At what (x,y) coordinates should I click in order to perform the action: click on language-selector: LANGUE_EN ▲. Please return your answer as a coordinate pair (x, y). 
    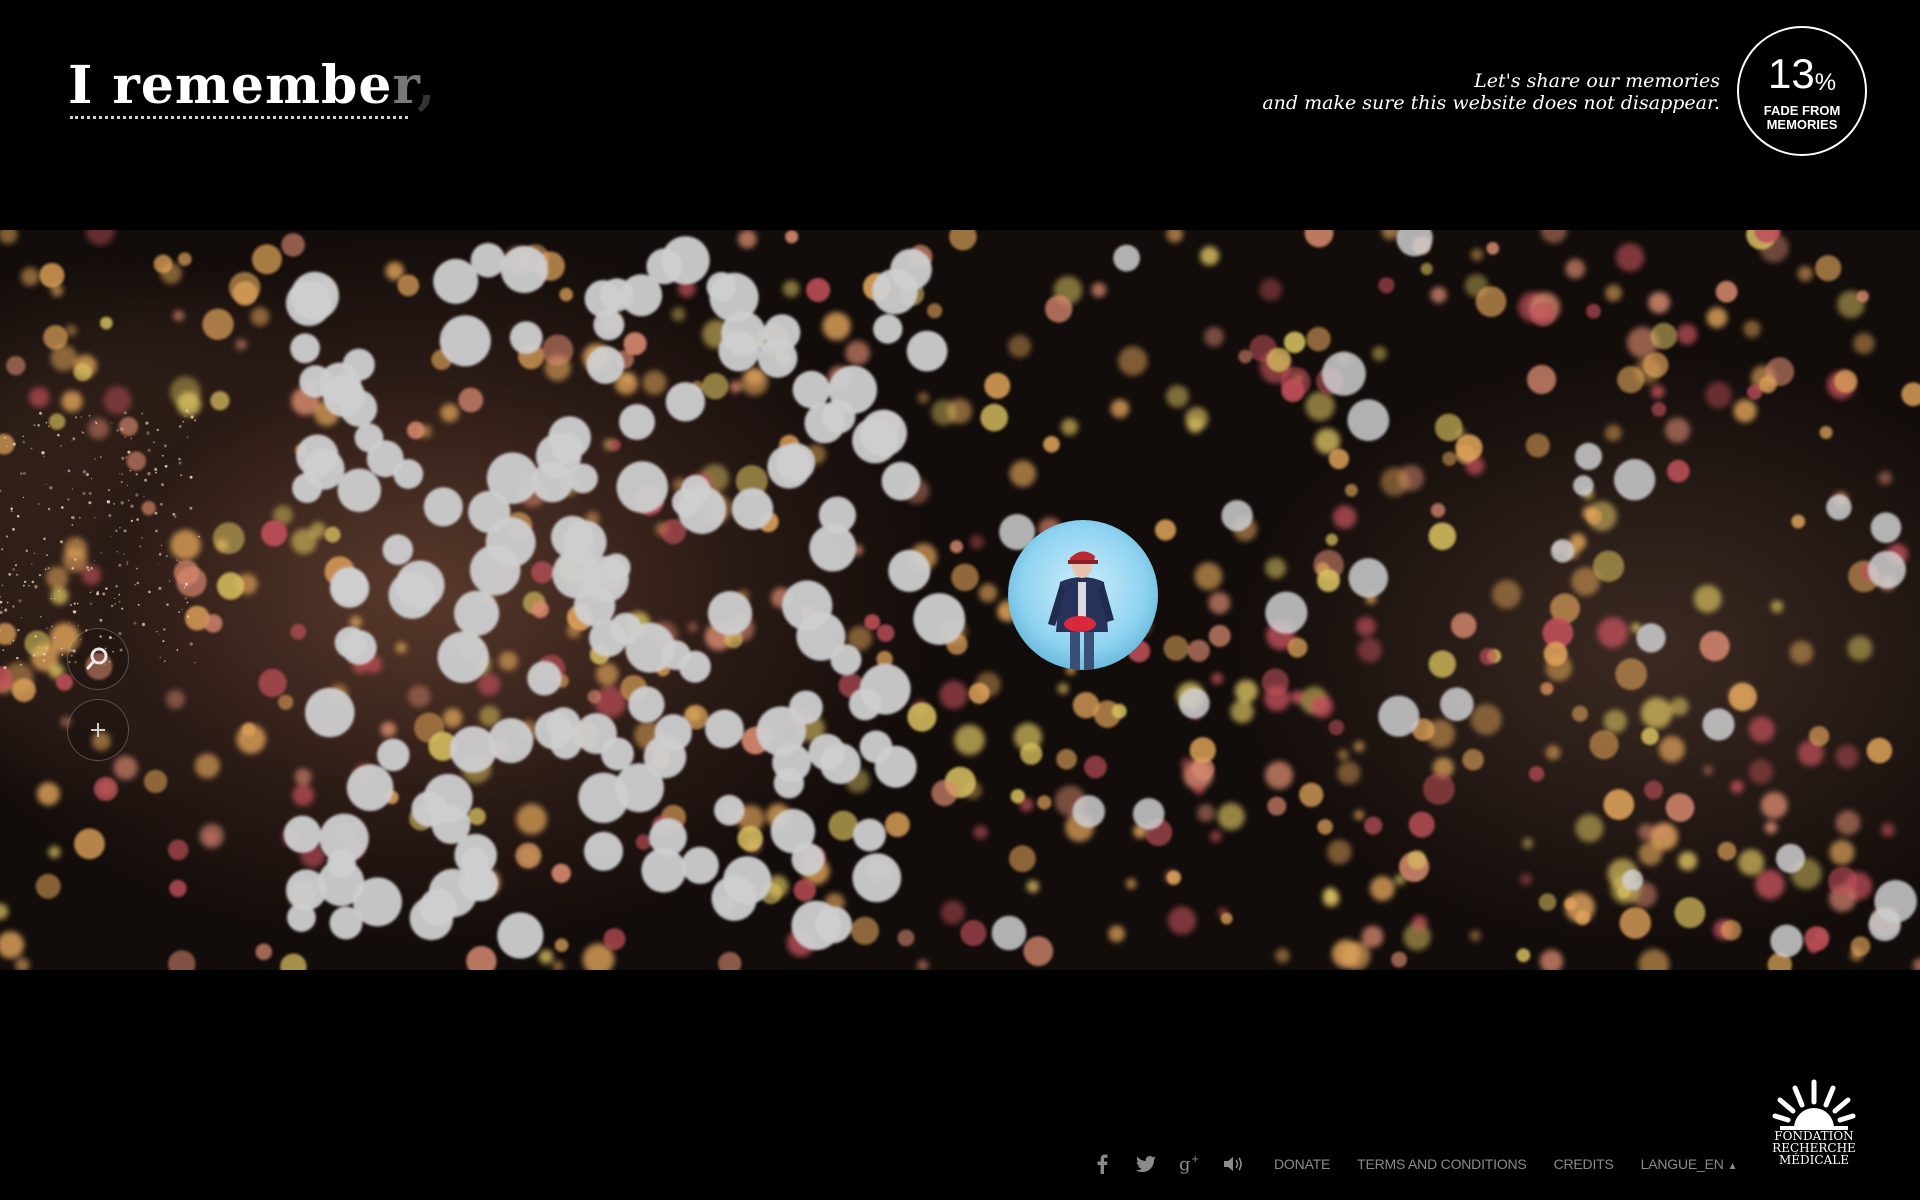
    Looking at the image, I should click on (1689, 1164).